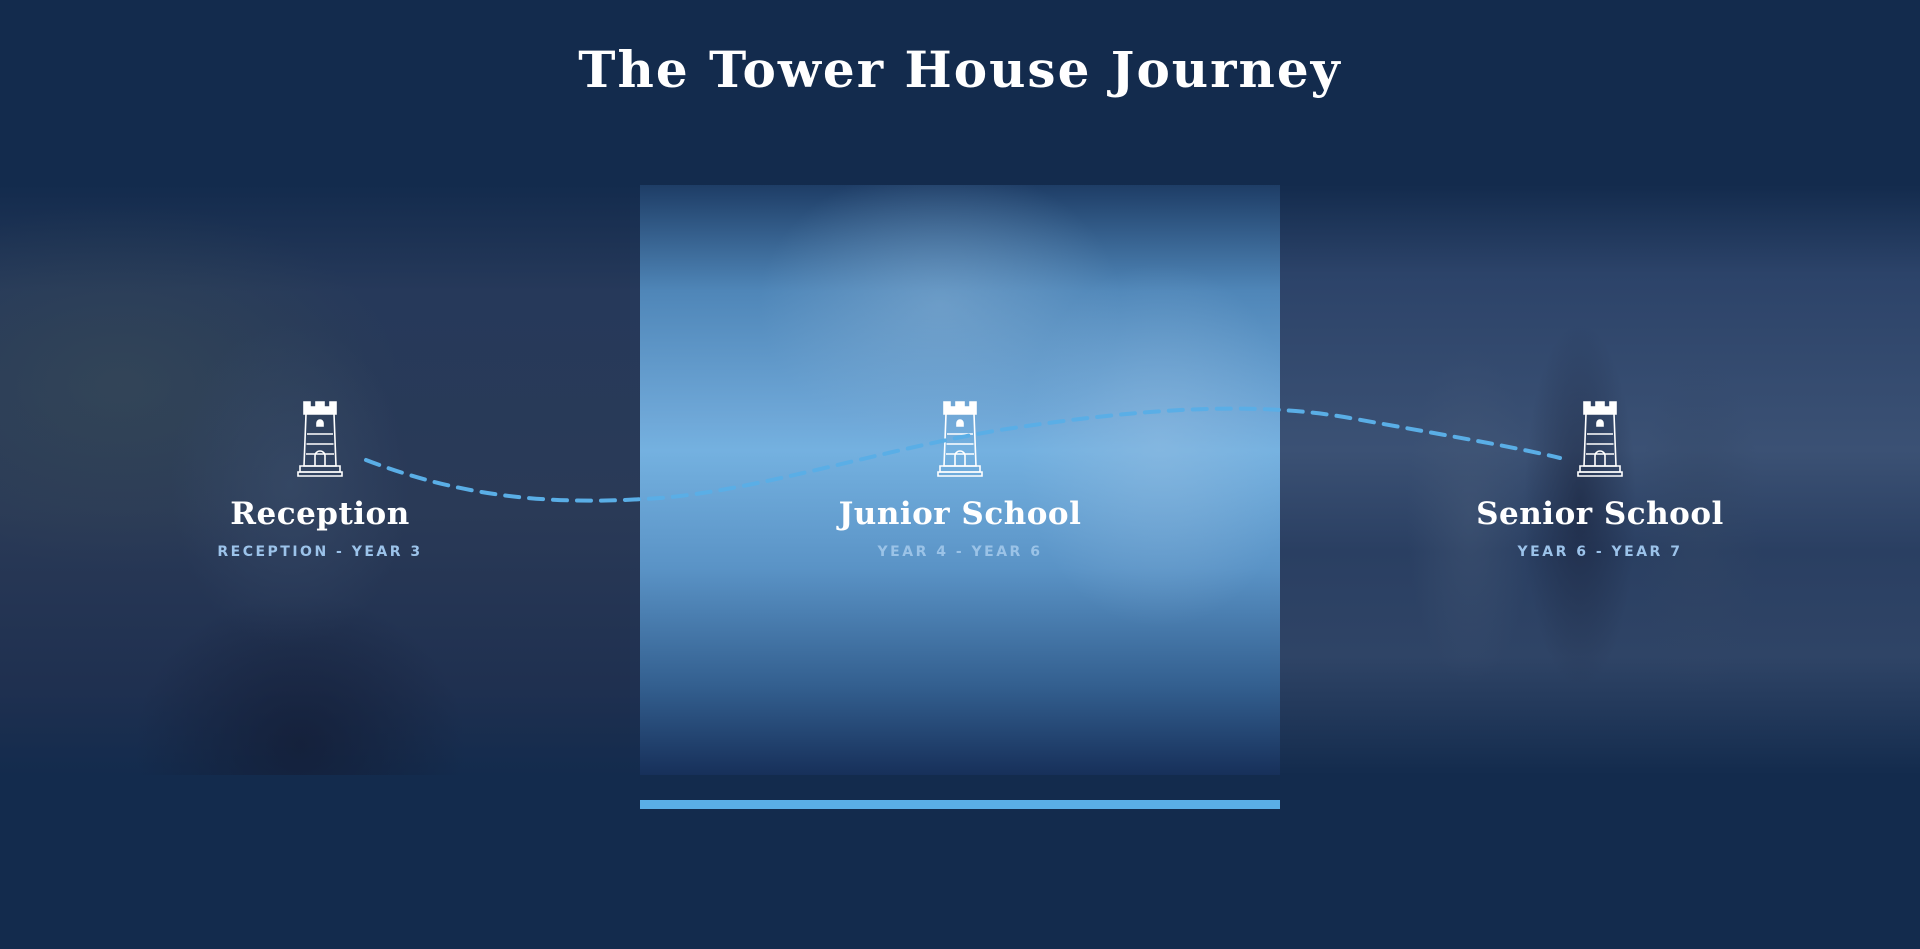 This screenshot has height=949, width=1920. I want to click on stage-content: Senior School YEAR 6 - YEAR 7, so click(1600, 480).